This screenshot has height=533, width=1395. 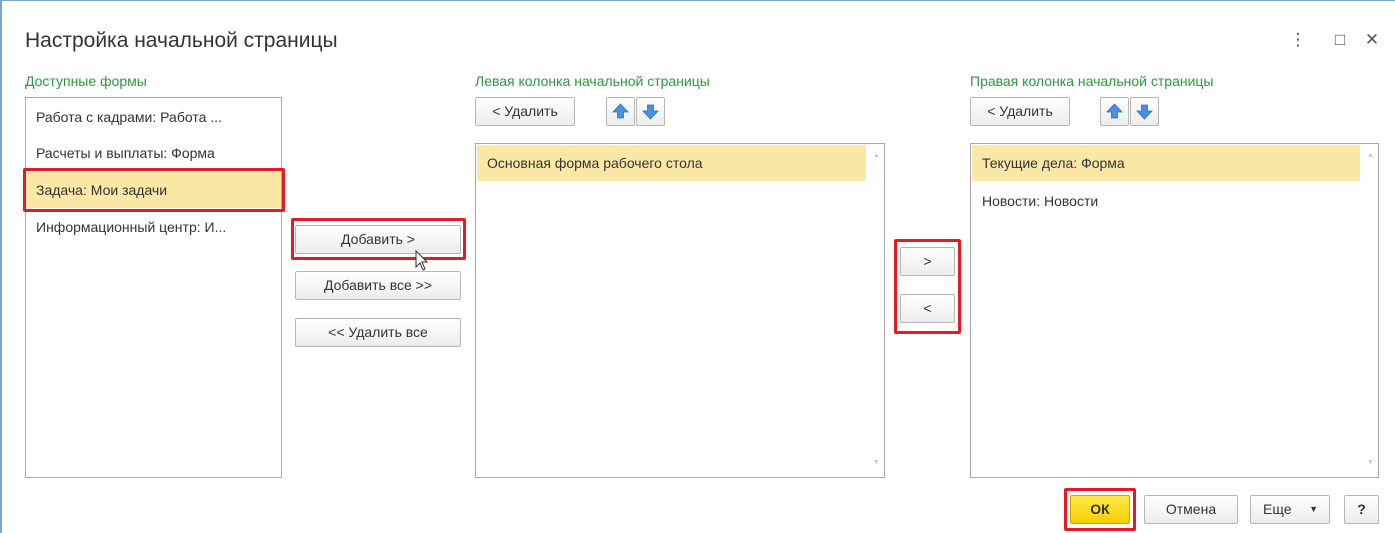 I want to click on more-button-label: Еще, so click(x=1277, y=509).